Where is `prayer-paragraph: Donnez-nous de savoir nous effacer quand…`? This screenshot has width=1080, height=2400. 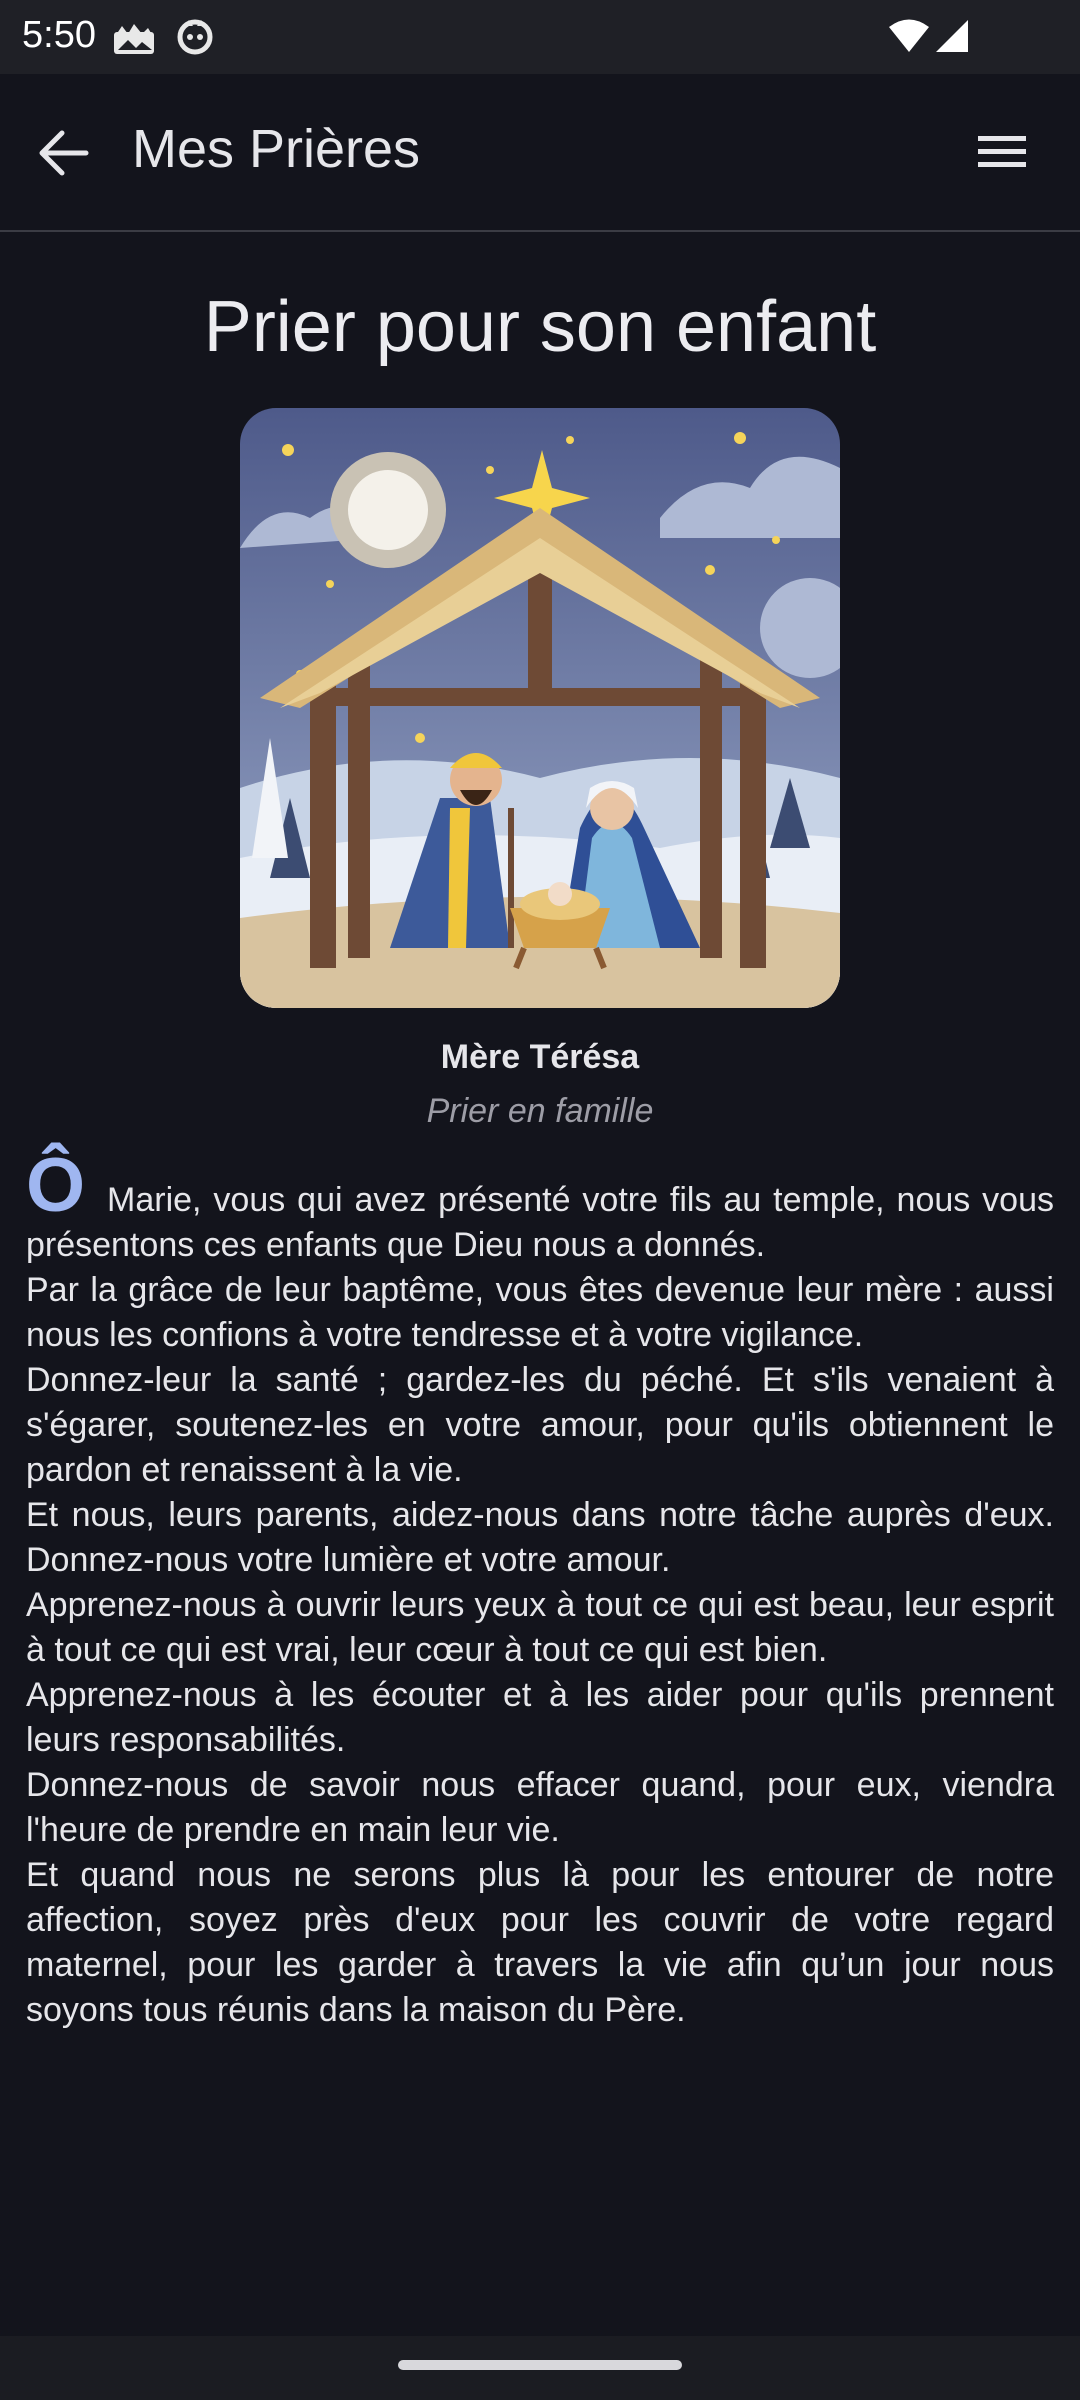 prayer-paragraph: Donnez-nous de savoir nous effacer quand… is located at coordinates (540, 1807).